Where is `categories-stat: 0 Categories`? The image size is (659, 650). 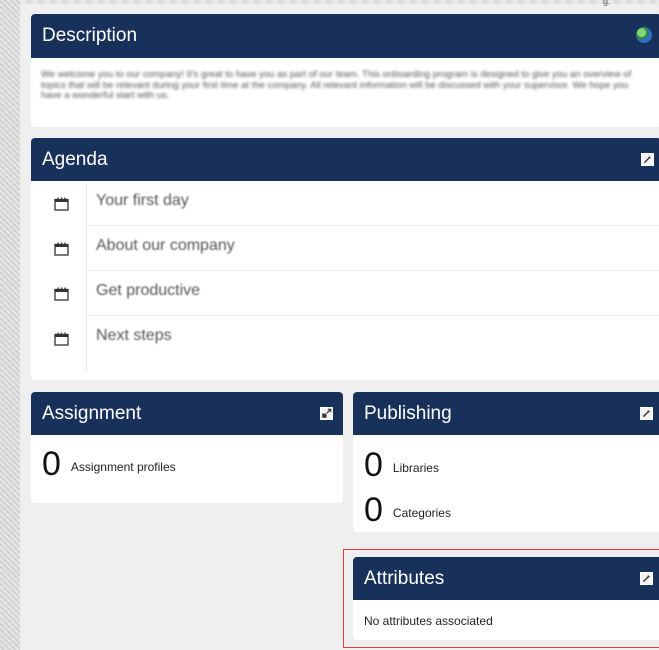 categories-stat: 0 Categories is located at coordinates (407, 510).